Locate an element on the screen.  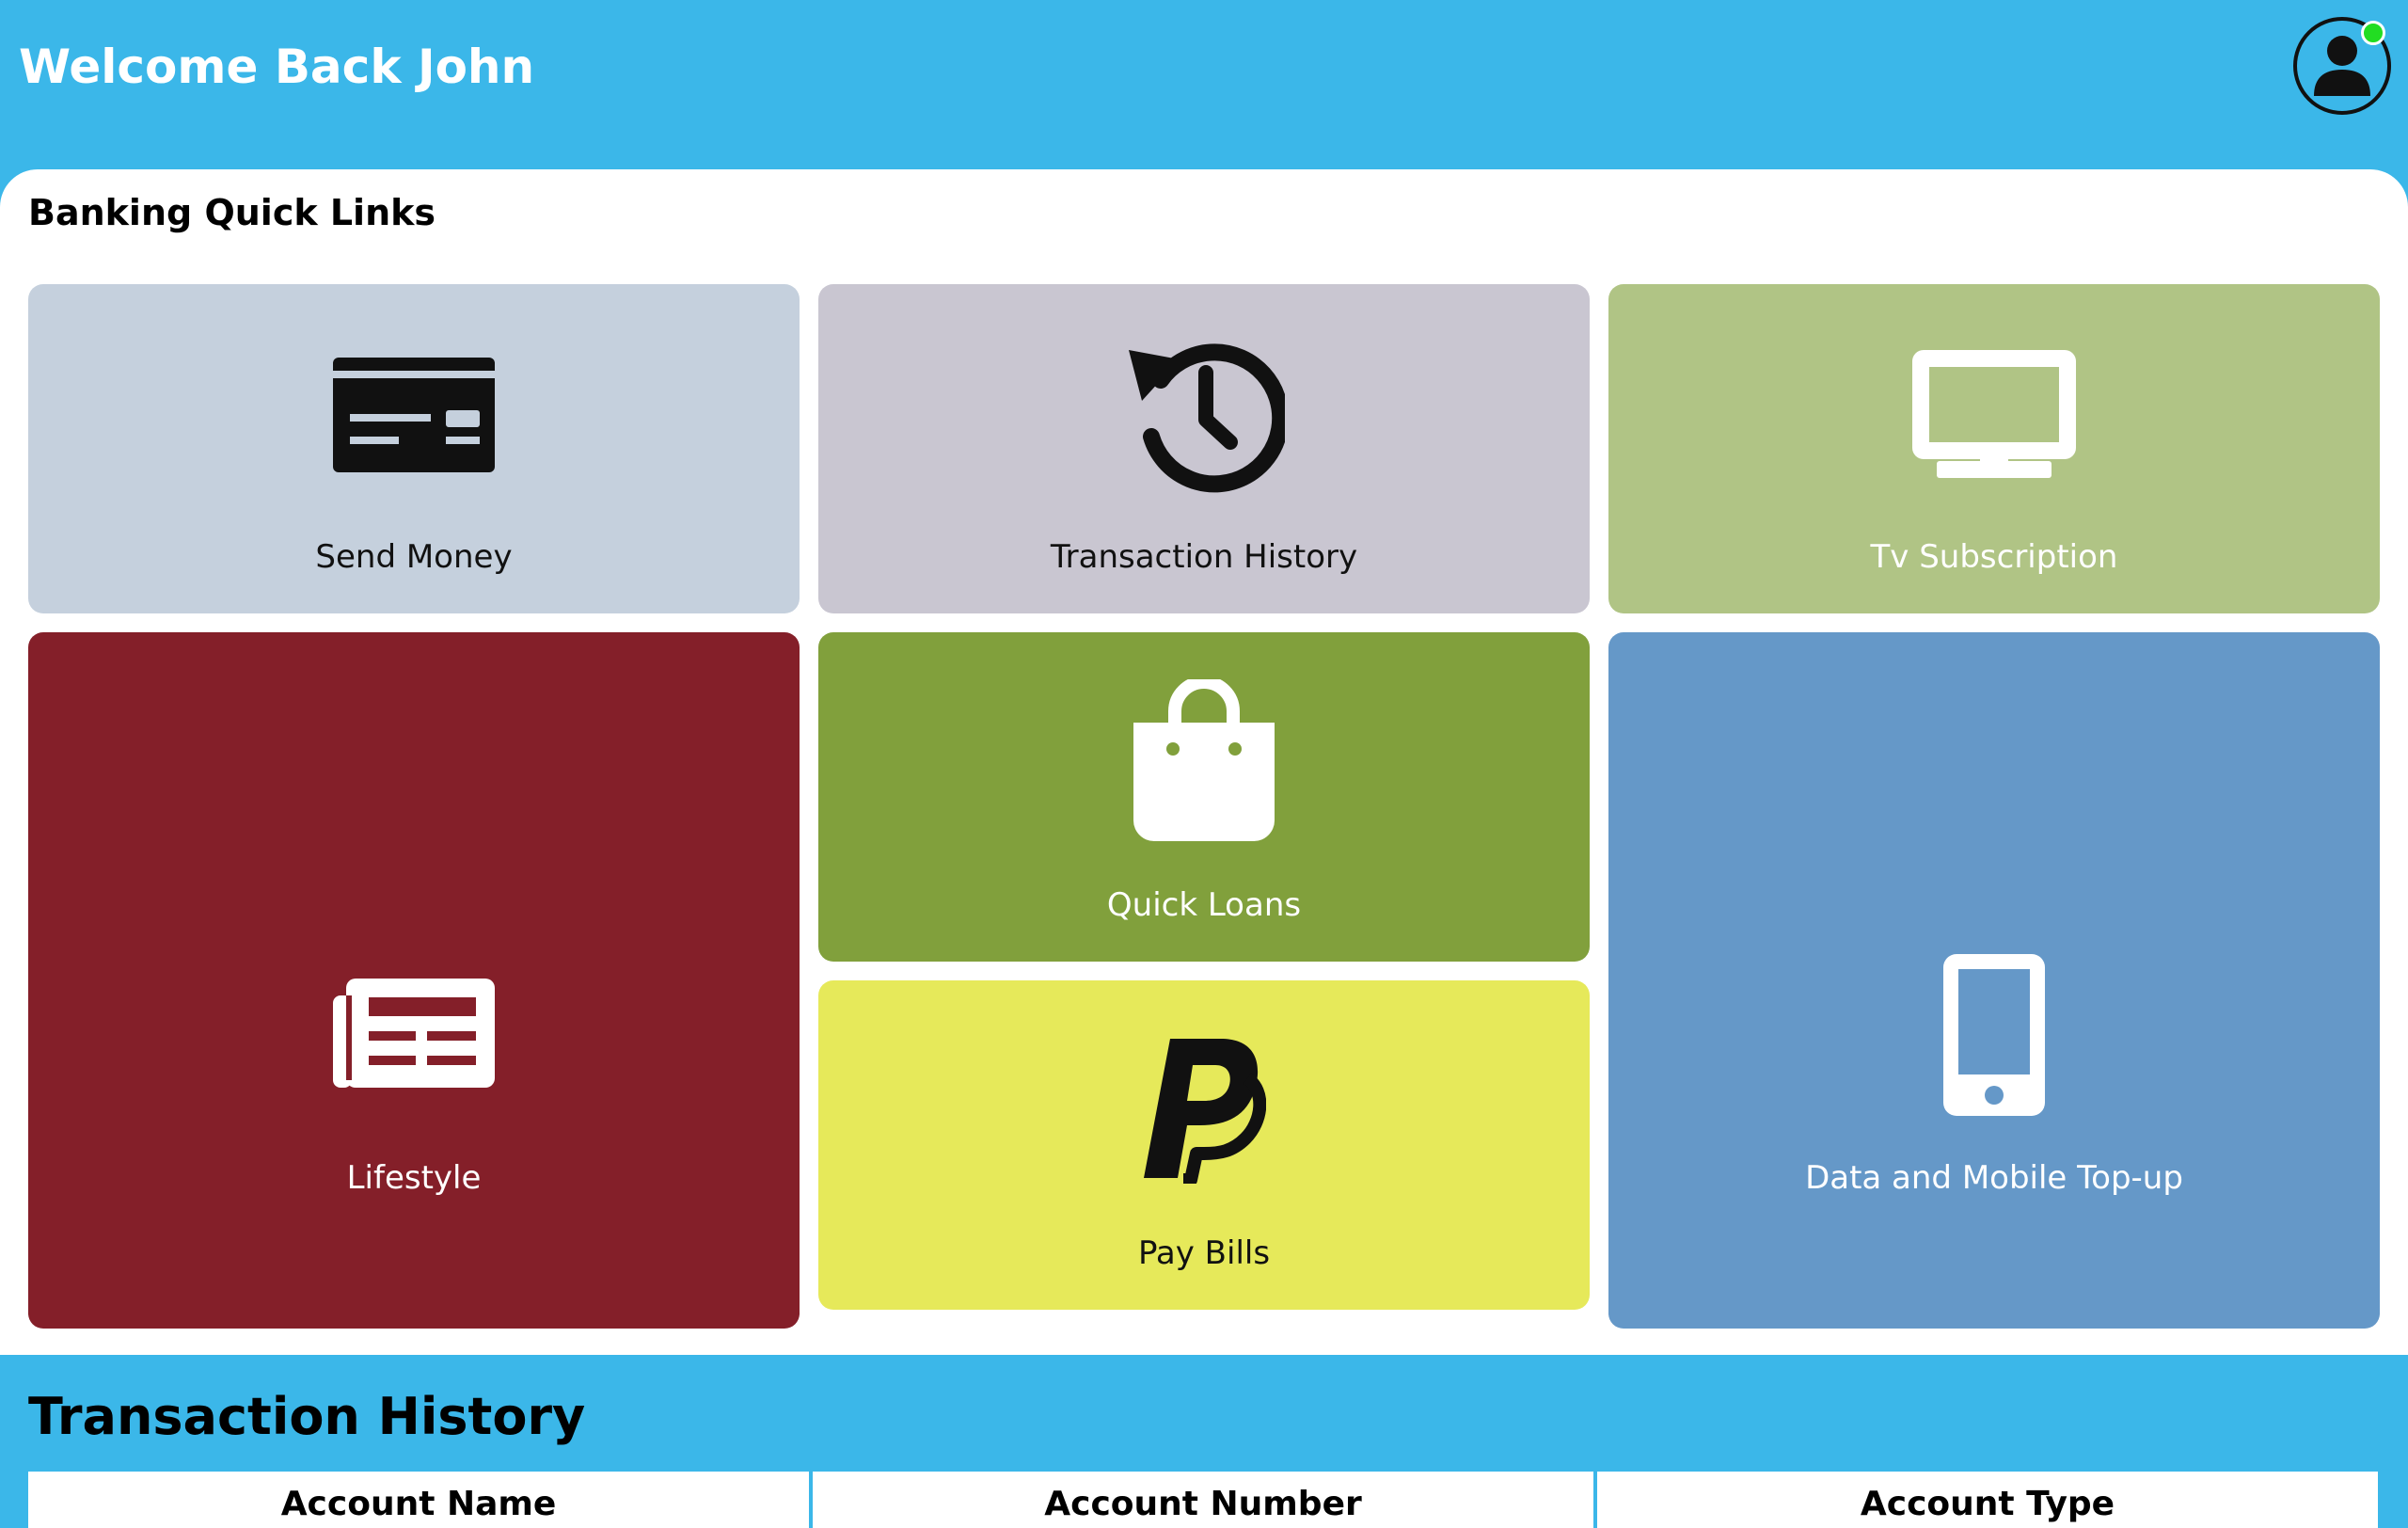
online-status-indicator is located at coordinates (2373, 33).